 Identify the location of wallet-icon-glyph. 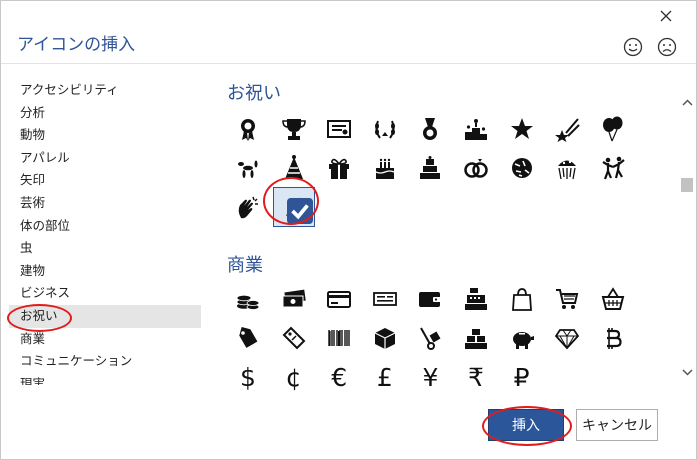
(430, 299).